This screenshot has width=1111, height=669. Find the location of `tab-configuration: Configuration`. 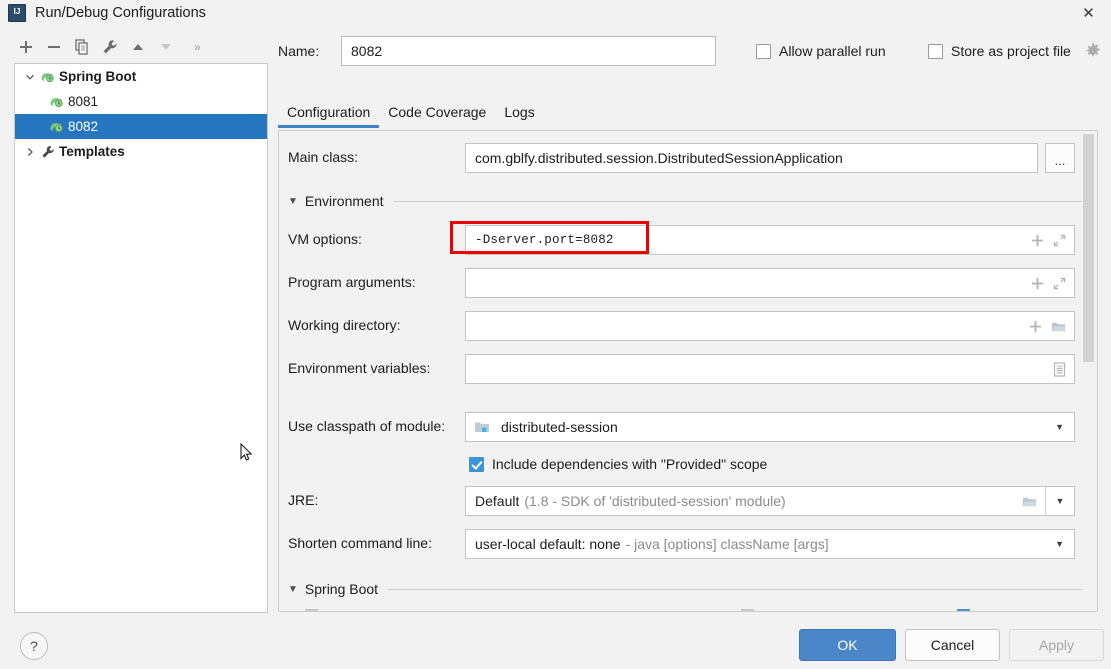

tab-configuration: Configuration is located at coordinates (329, 114).